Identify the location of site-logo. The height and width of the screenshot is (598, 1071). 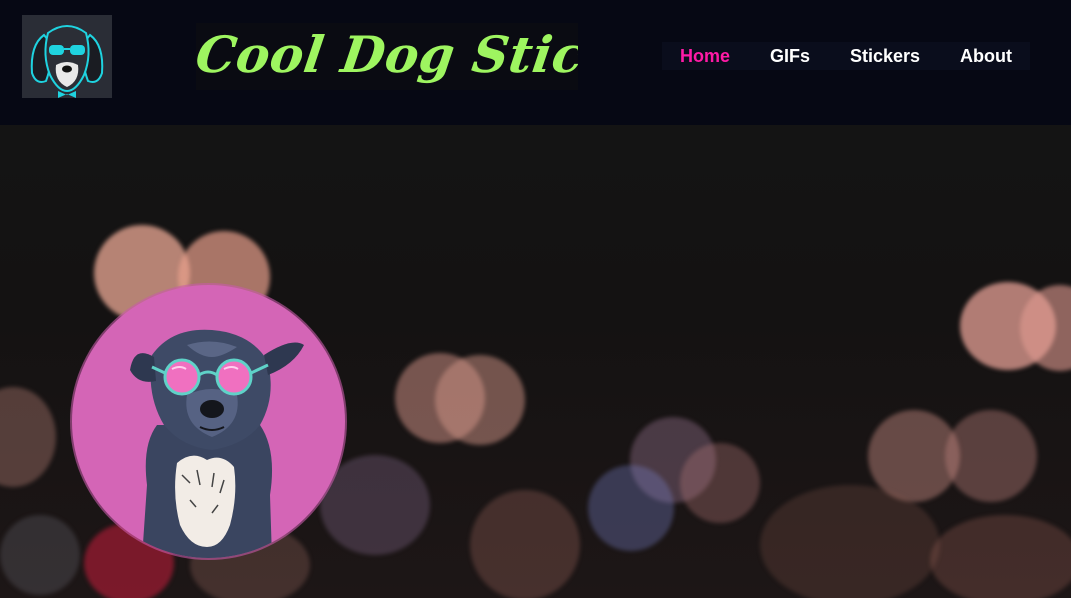
(67, 56).